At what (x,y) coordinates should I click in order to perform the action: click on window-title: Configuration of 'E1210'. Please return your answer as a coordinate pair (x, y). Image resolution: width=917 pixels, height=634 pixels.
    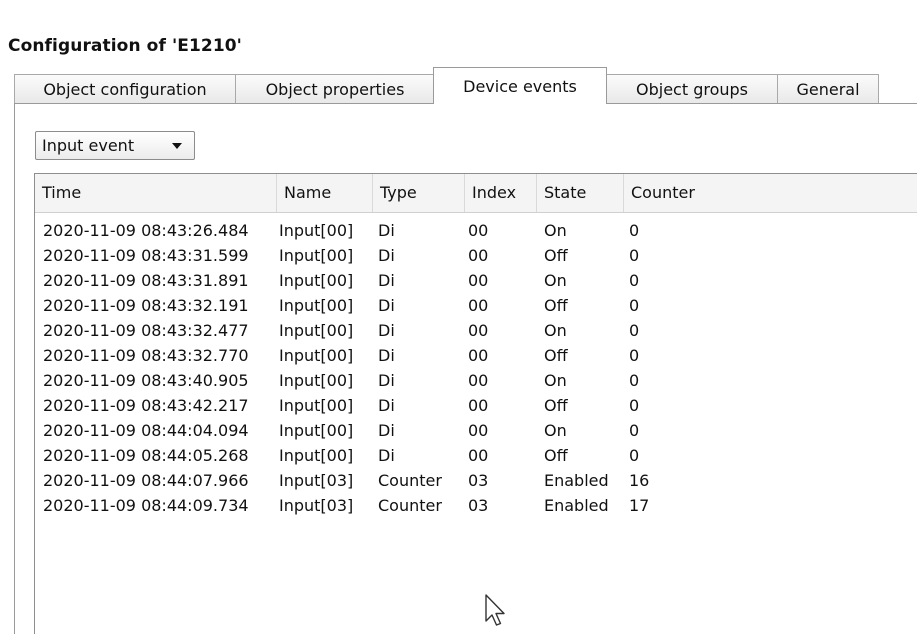
    Looking at the image, I should click on (125, 46).